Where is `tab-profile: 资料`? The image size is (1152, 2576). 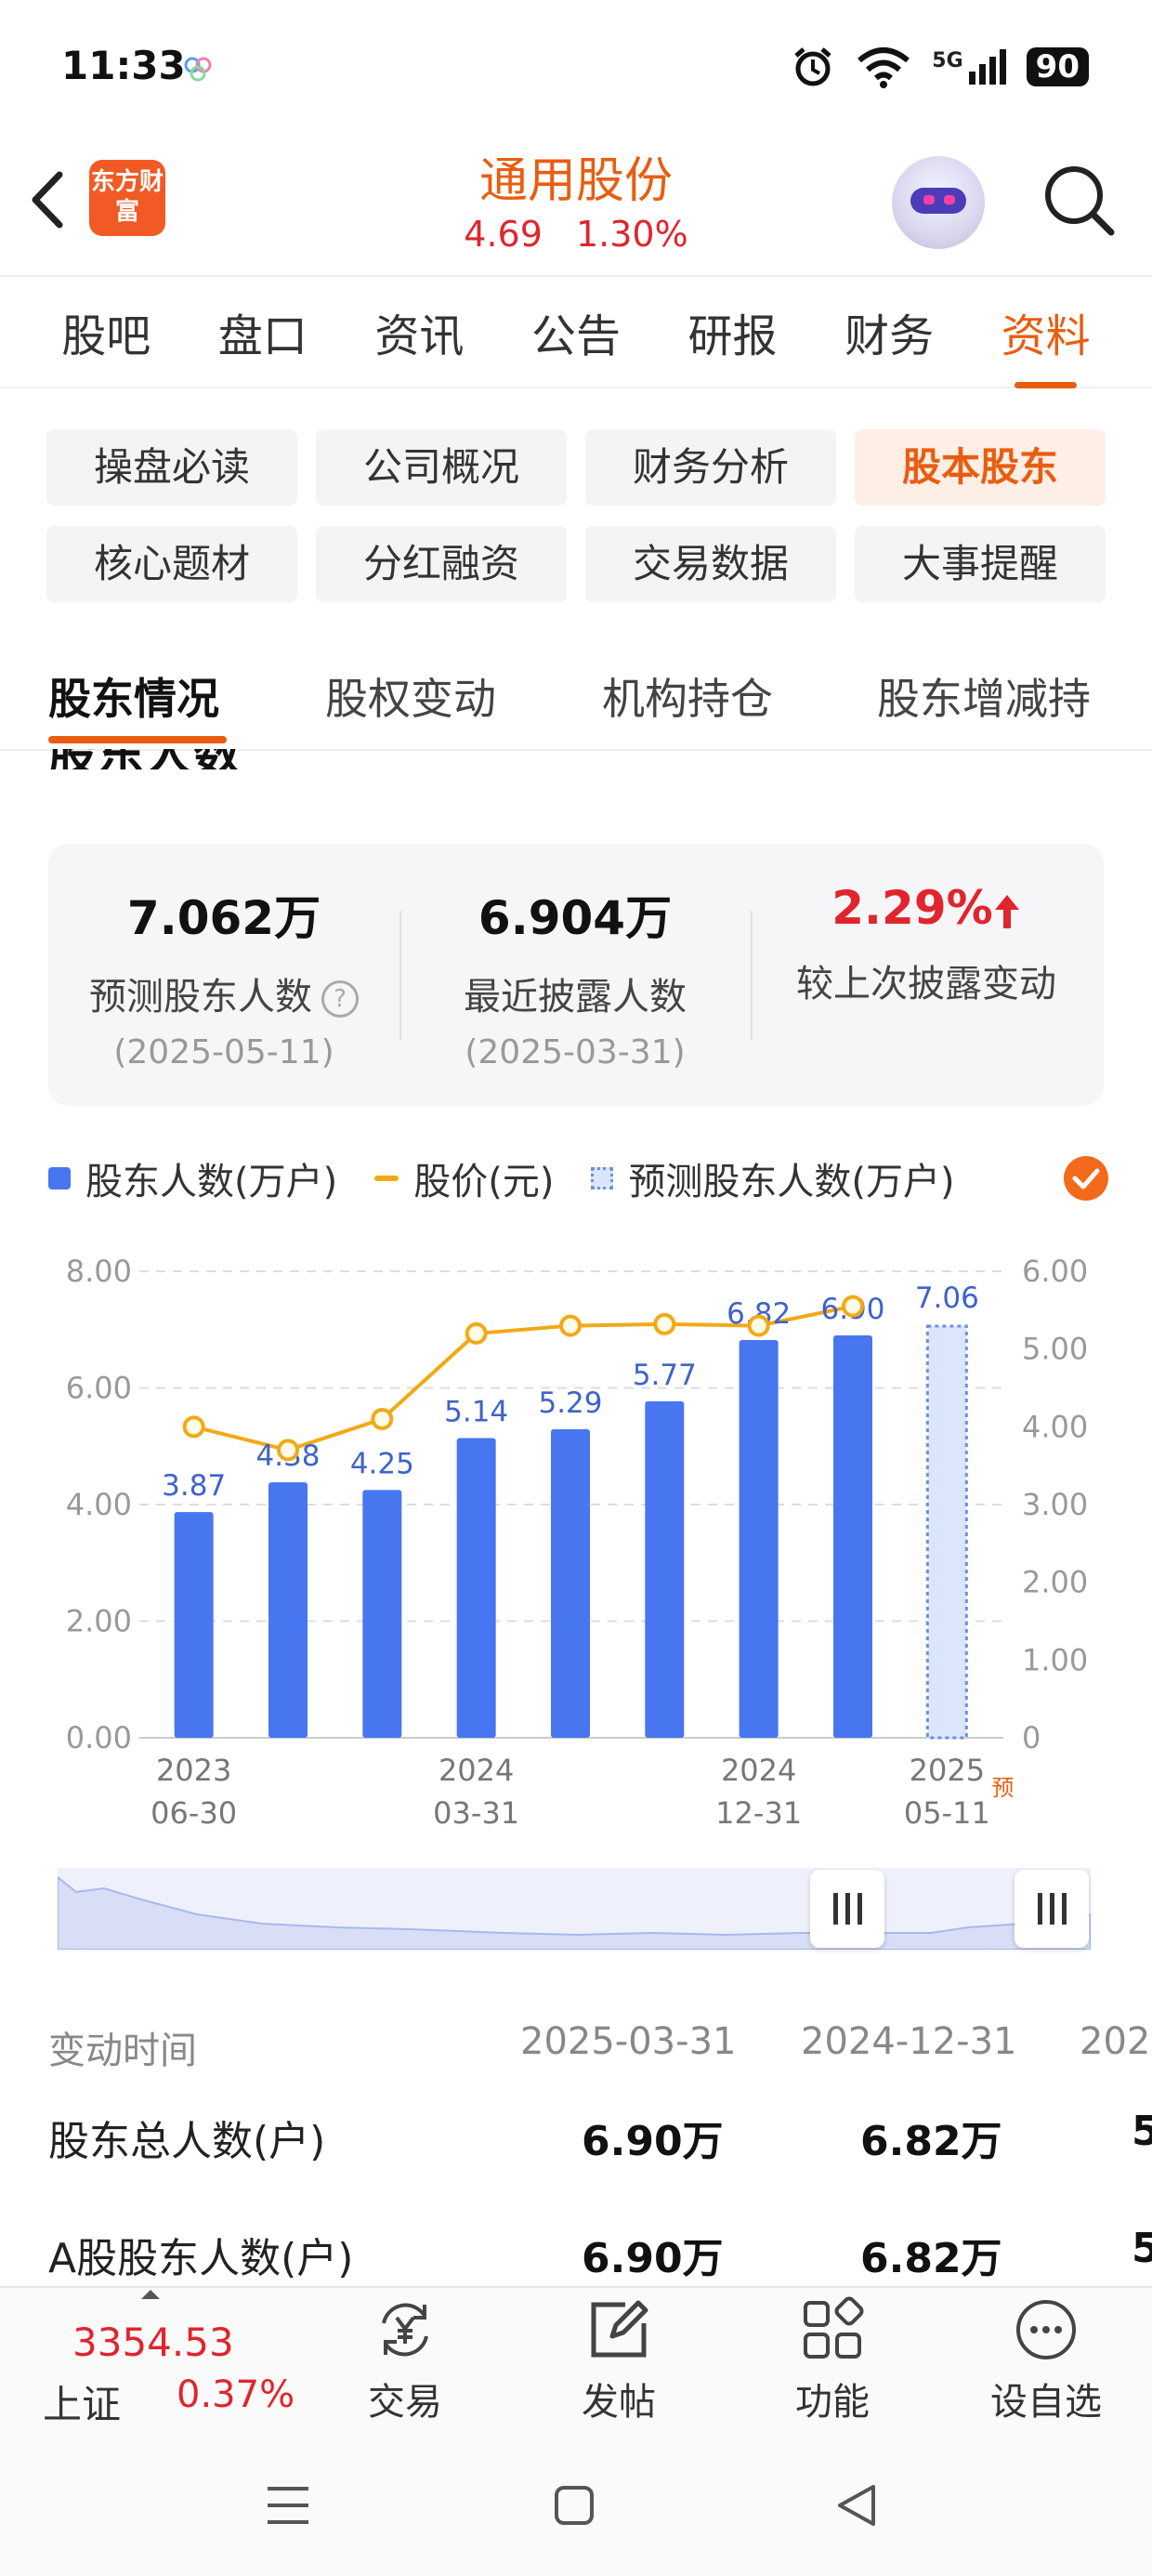
tab-profile: 资料 is located at coordinates (1046, 343).